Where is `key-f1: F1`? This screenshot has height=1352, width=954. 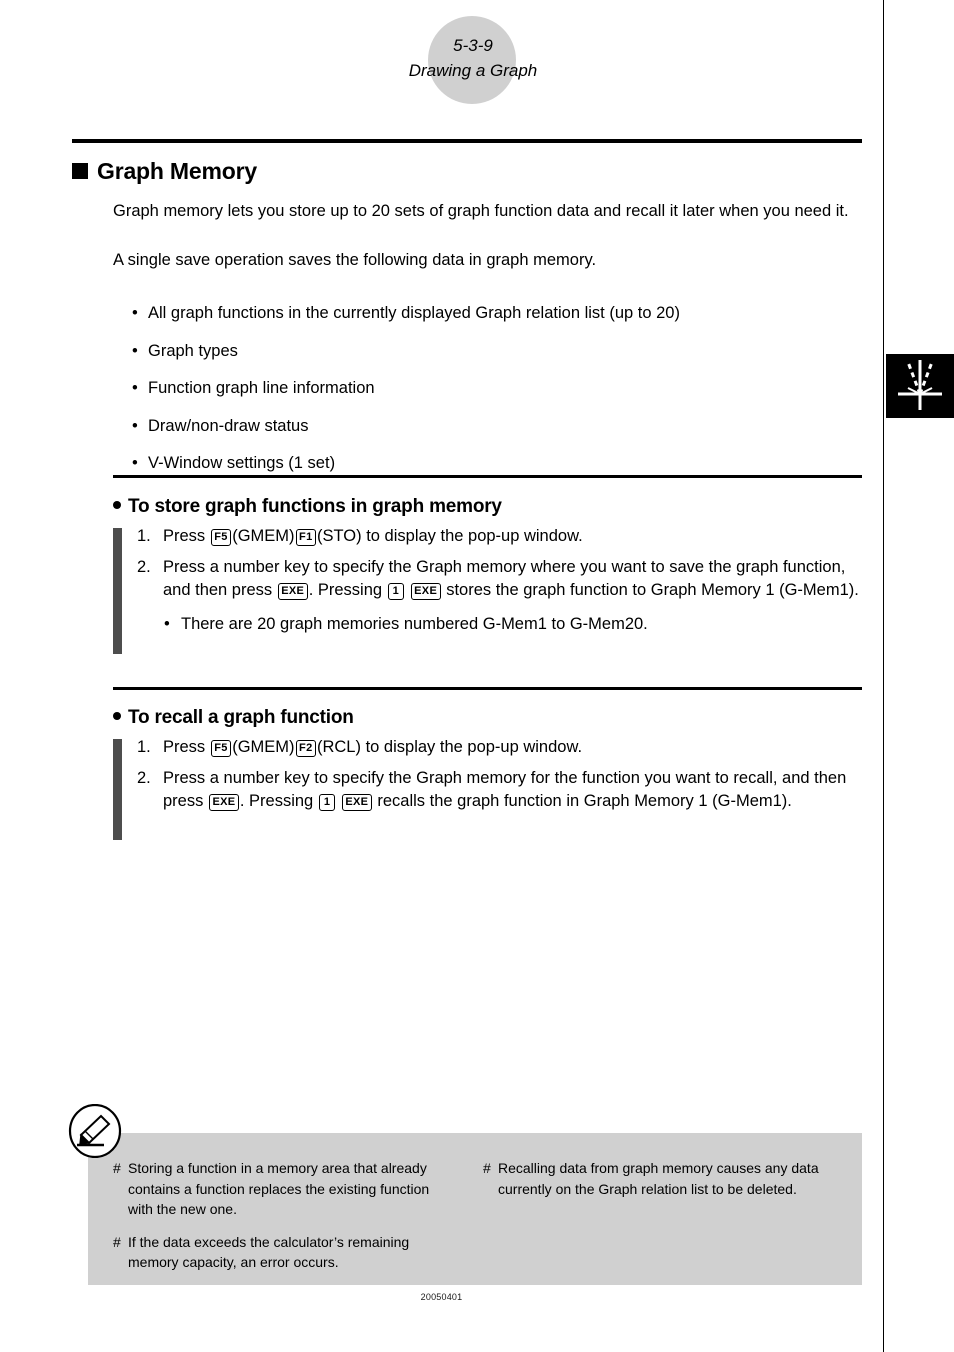
key-f1: F1 is located at coordinates (305, 537).